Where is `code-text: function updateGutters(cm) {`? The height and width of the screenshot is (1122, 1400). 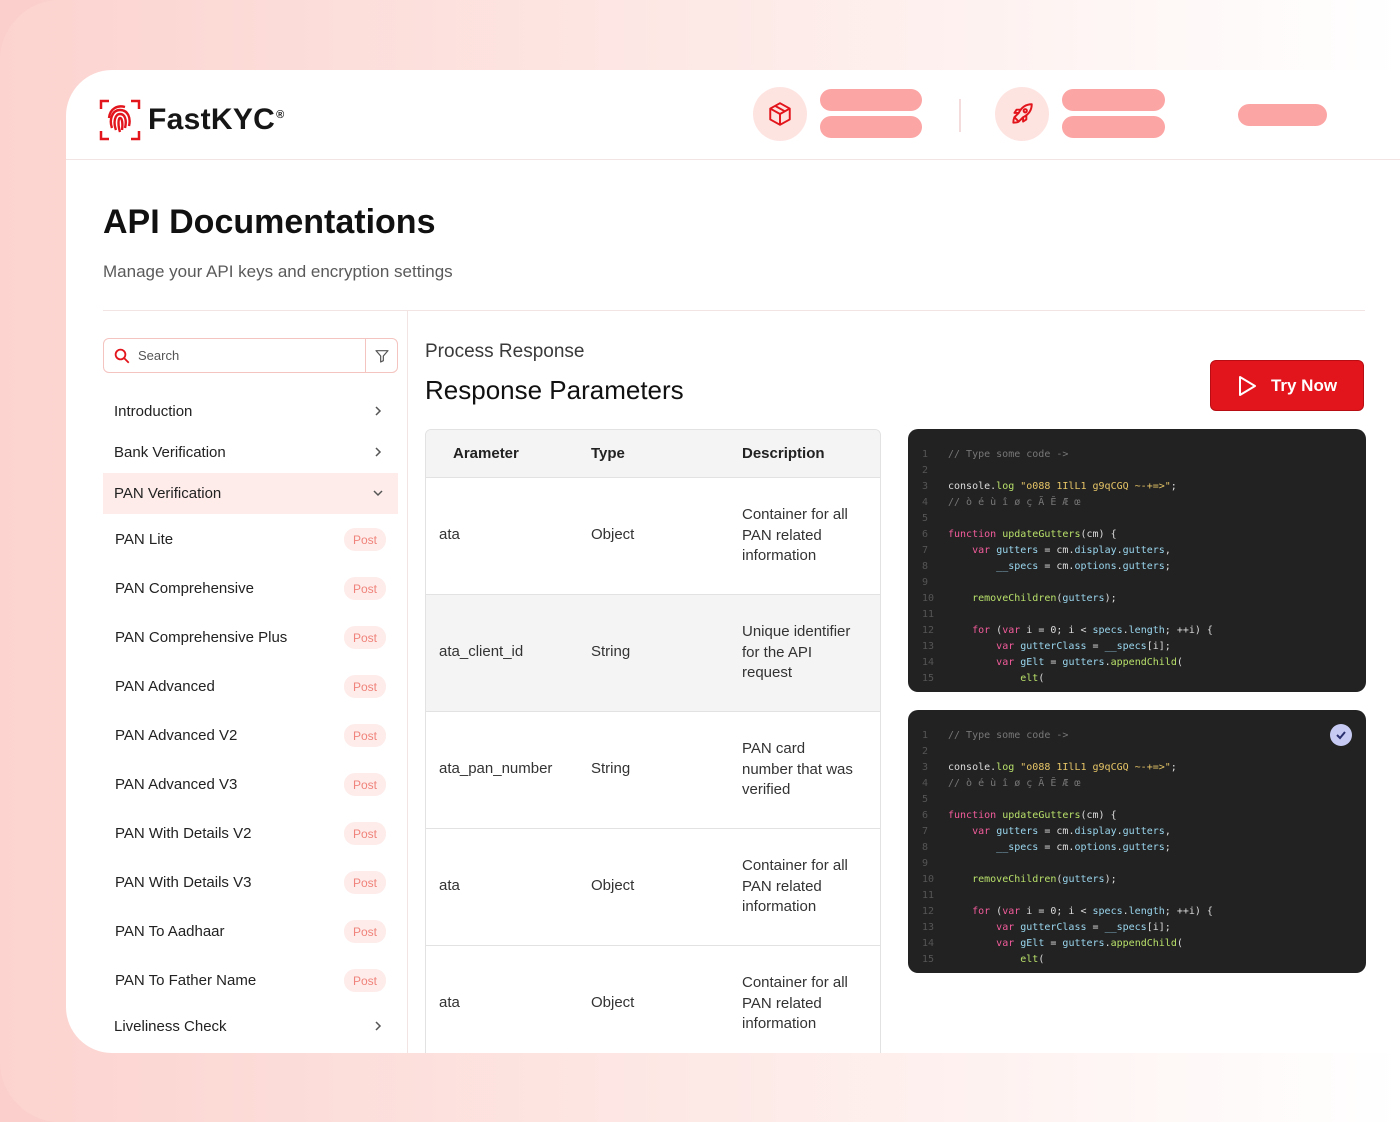
code-text: function updateGutters(cm) { is located at coordinates (1032, 815).